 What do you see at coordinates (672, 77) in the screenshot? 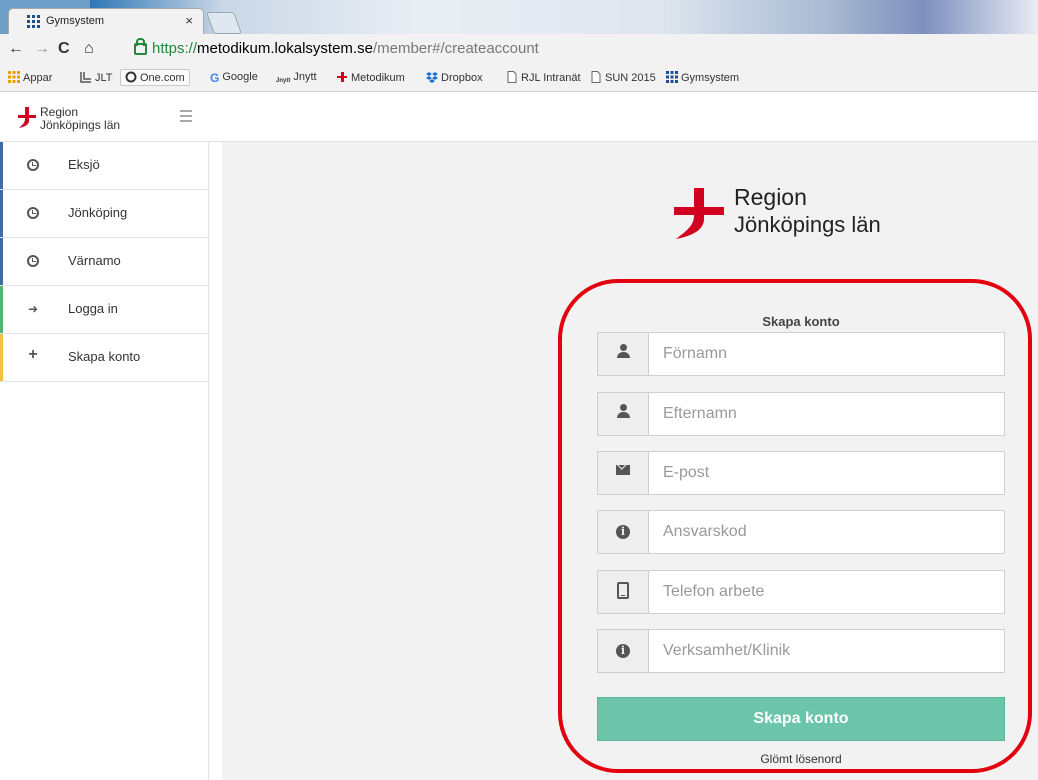
I see `gymsystem-icon` at bounding box center [672, 77].